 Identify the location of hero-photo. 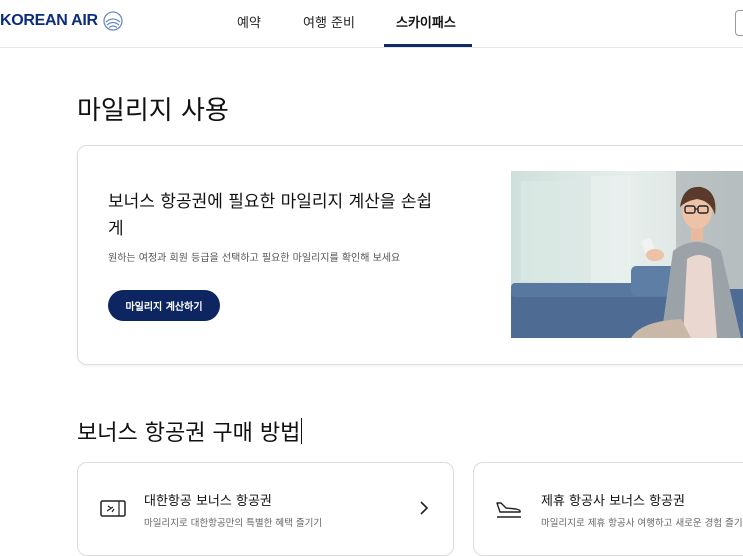
(627, 254).